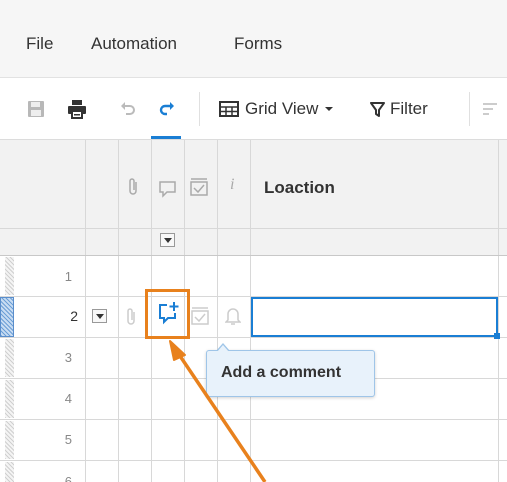  I want to click on attachment-icon, so click(133, 189).